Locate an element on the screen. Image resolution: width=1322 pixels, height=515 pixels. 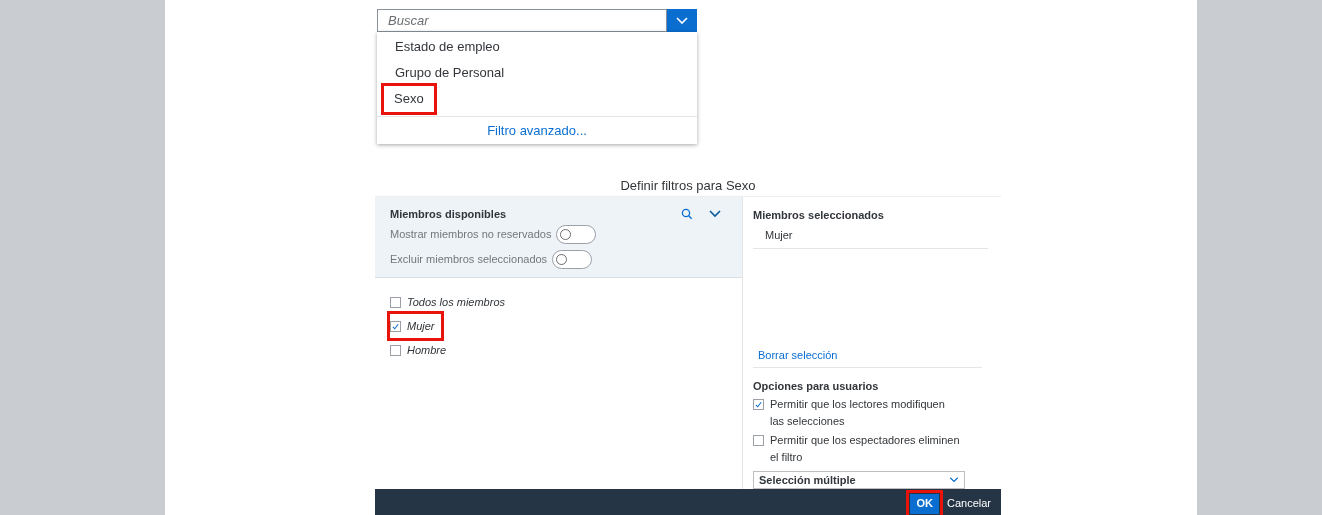
dialog-title: Definir filtros para Sexo is located at coordinates (688, 185).